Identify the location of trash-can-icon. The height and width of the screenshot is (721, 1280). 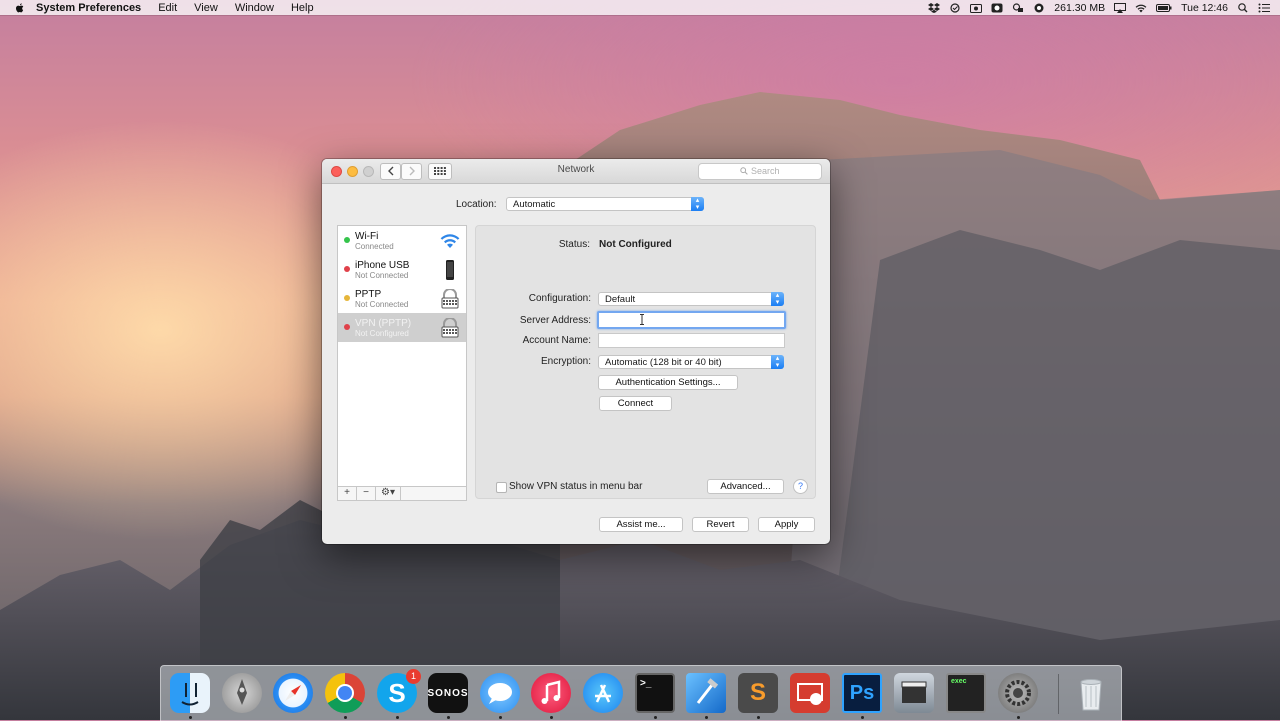
(1091, 695).